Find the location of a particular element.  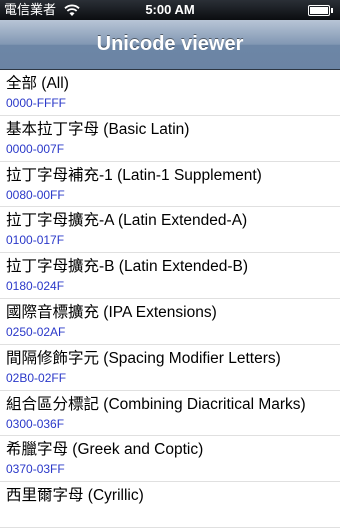

list-item-title: 組合區分標記 (Combining Diacritical Marks) is located at coordinates (156, 404).